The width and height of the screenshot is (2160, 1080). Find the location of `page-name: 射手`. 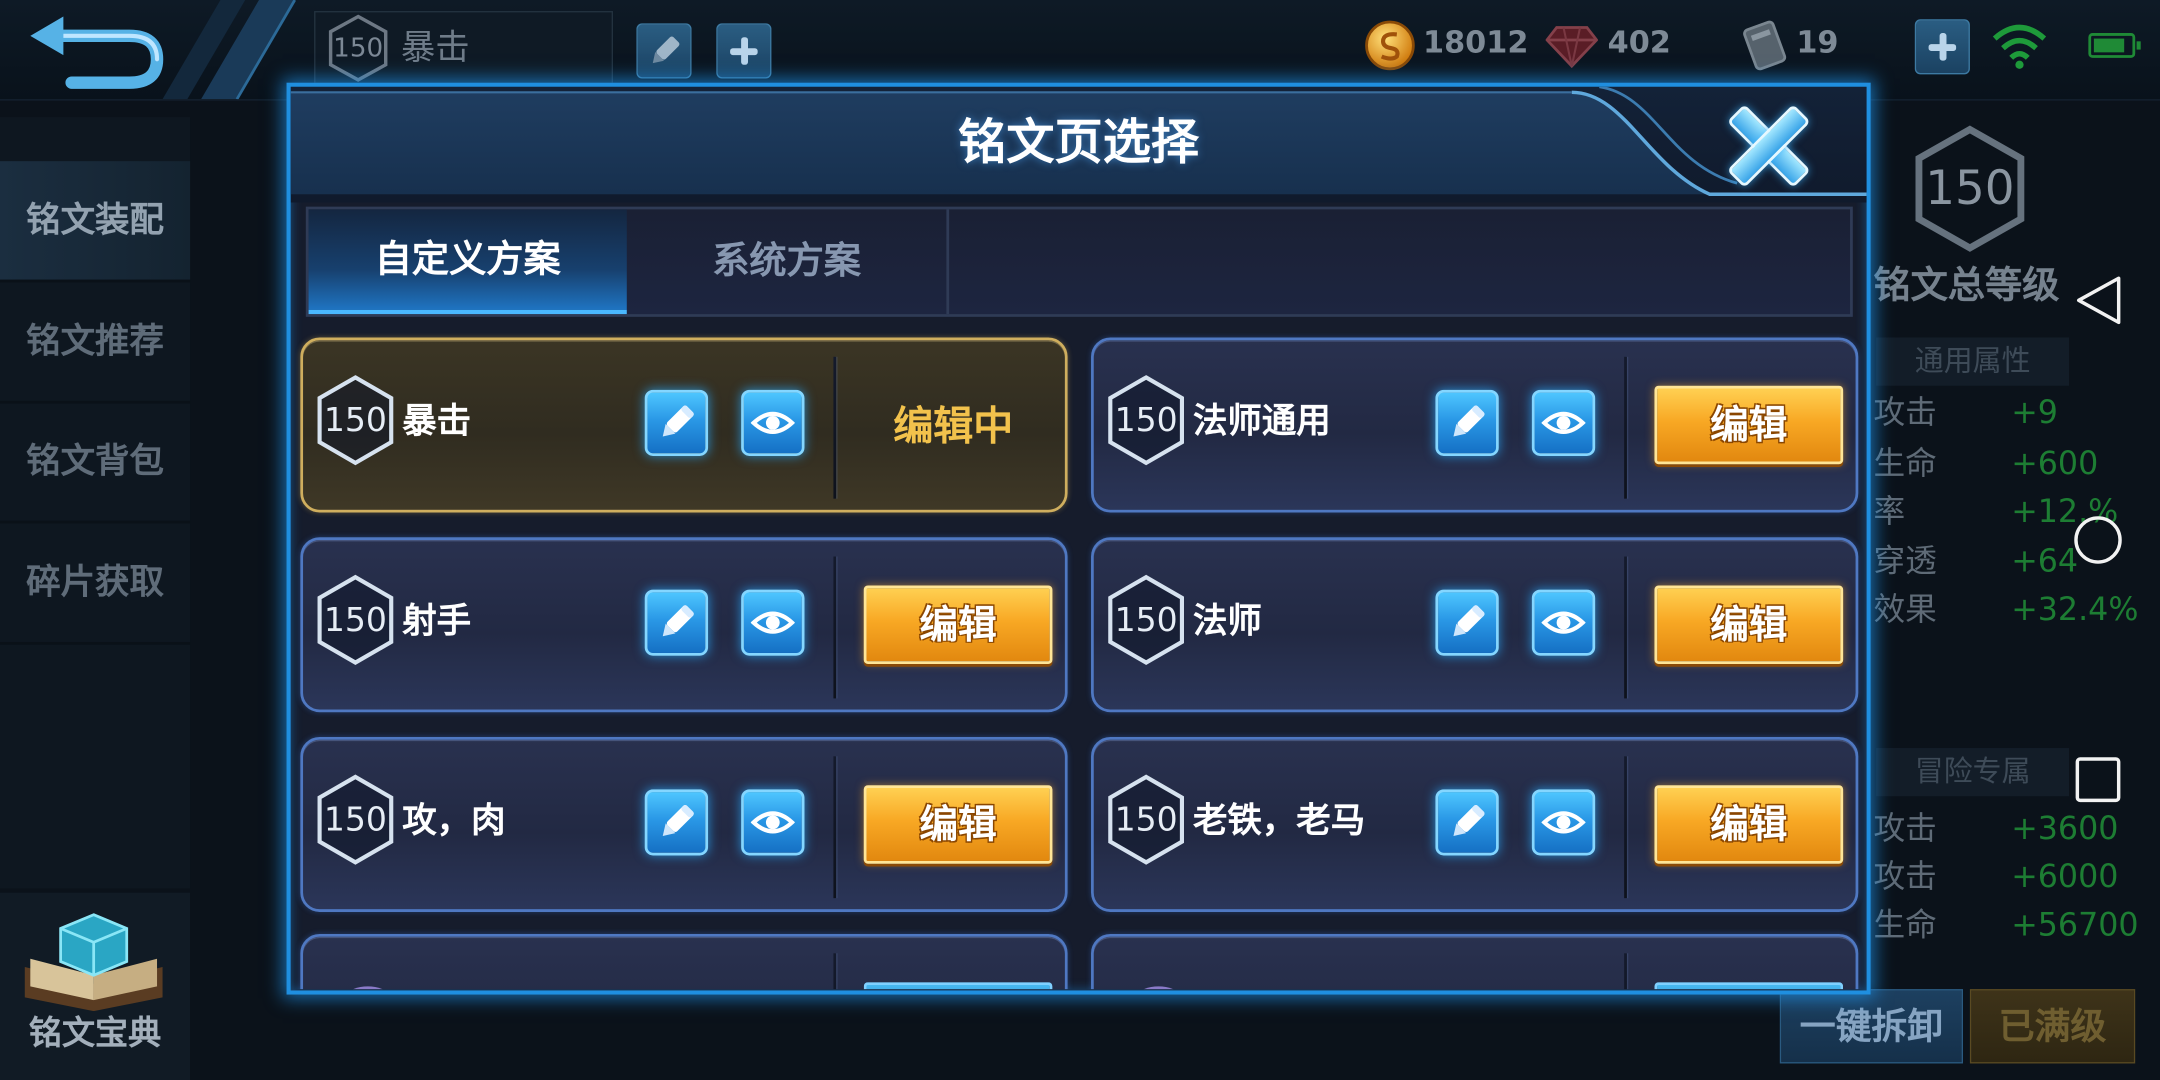

page-name: 射手 is located at coordinates (437, 620).